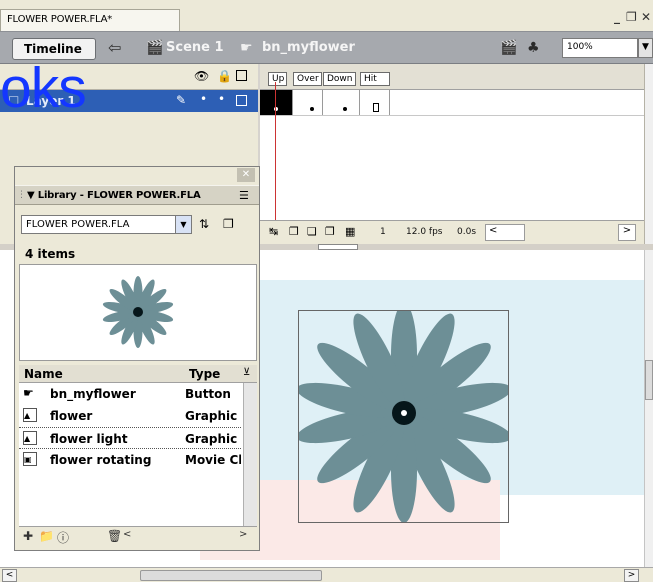 The height and width of the screenshot is (582, 653). I want to click on keyframe-over, so click(308, 102).